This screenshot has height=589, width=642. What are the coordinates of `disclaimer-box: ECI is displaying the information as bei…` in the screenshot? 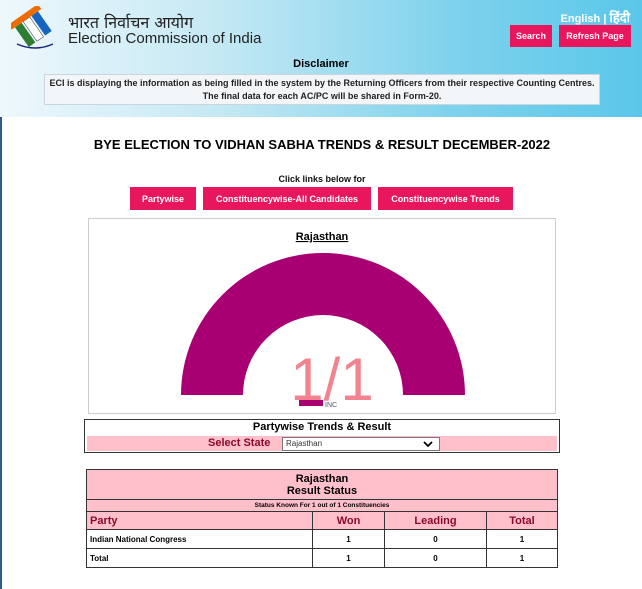 It's located at (322, 89).